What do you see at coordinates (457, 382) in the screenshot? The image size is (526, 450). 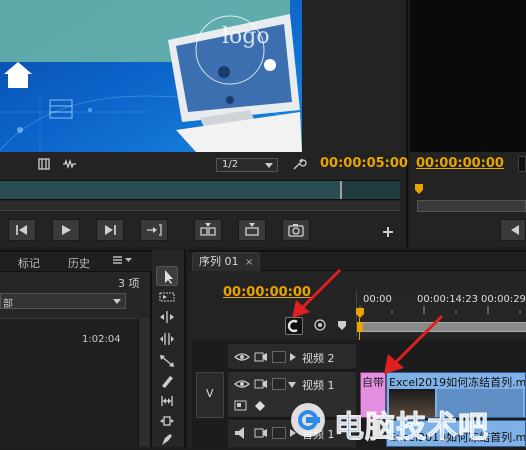 I see `video-clip-label: Excel2019如何冻结首列.m` at bounding box center [457, 382].